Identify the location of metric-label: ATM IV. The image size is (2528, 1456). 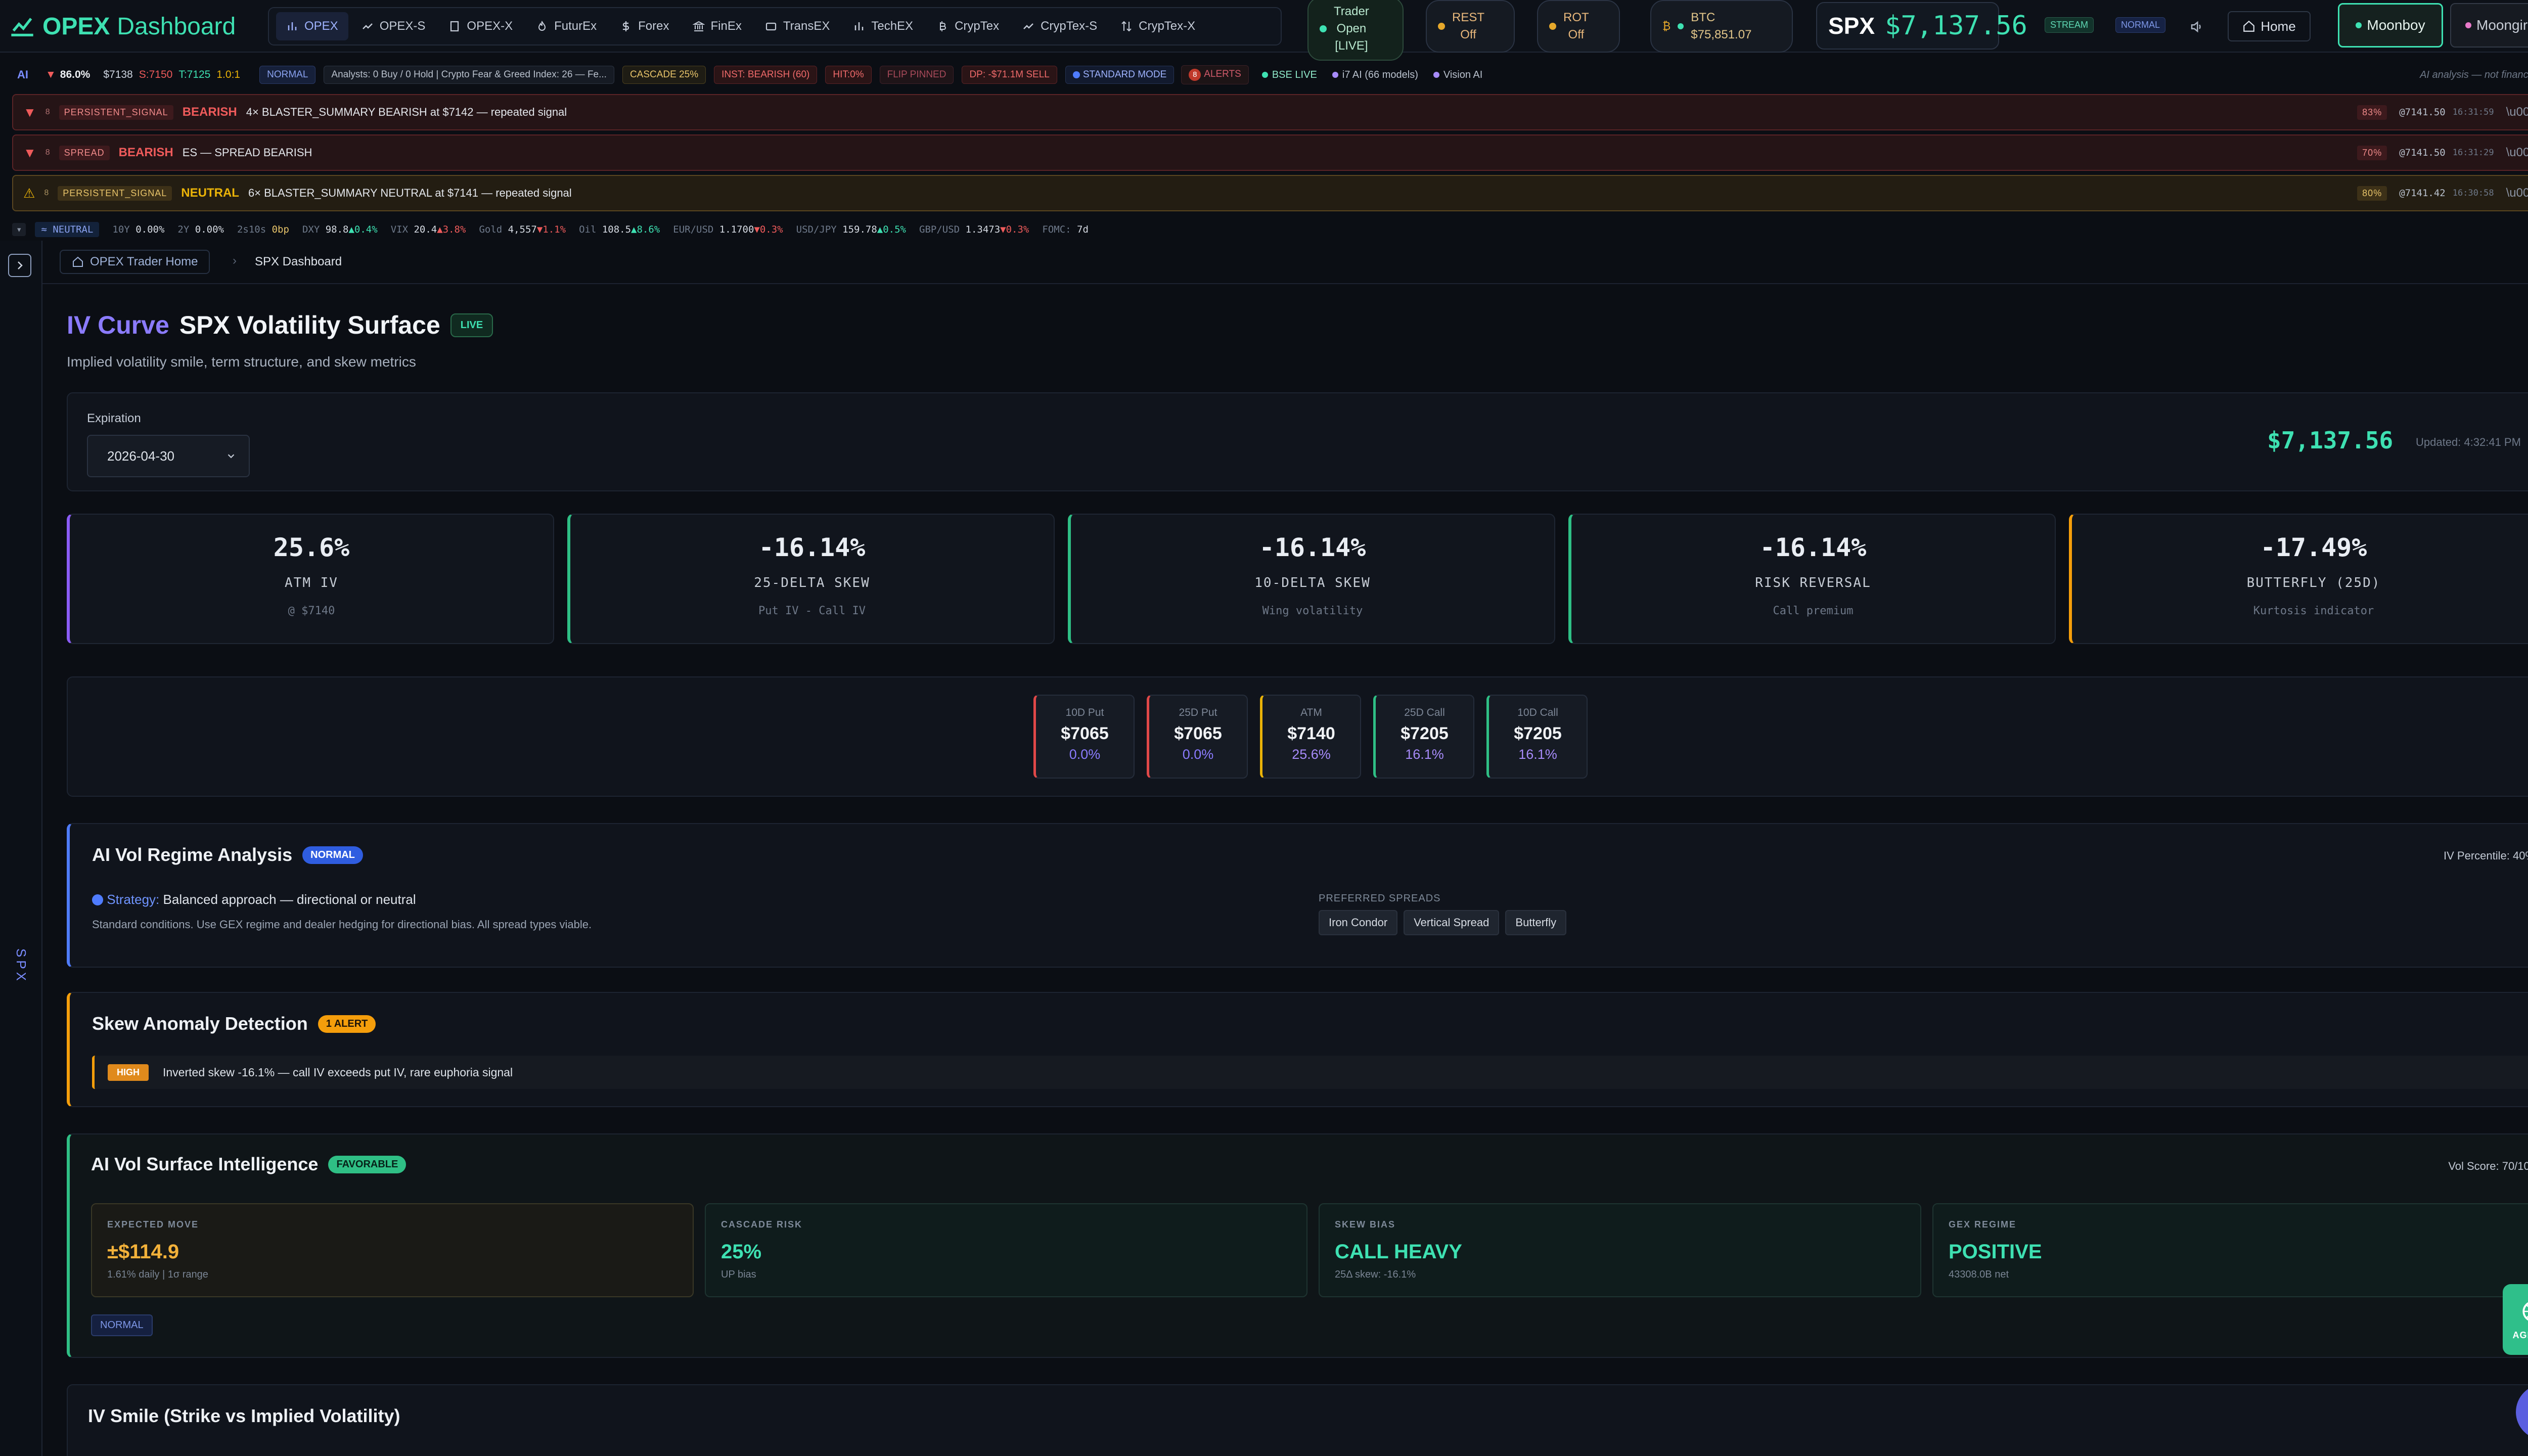
(312, 582).